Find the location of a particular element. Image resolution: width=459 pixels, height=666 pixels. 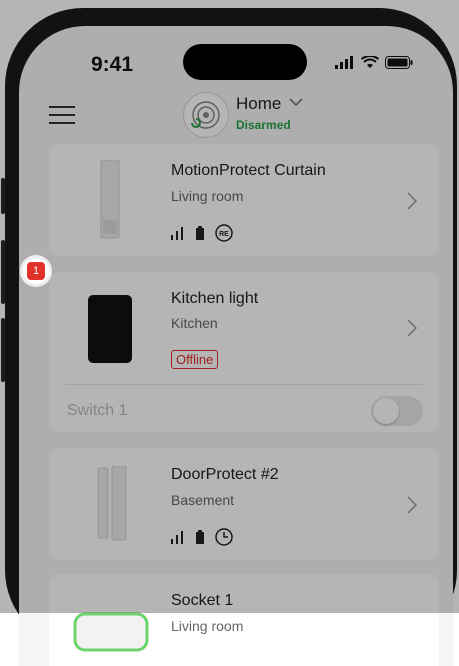

hub-name: Home is located at coordinates (258, 104).